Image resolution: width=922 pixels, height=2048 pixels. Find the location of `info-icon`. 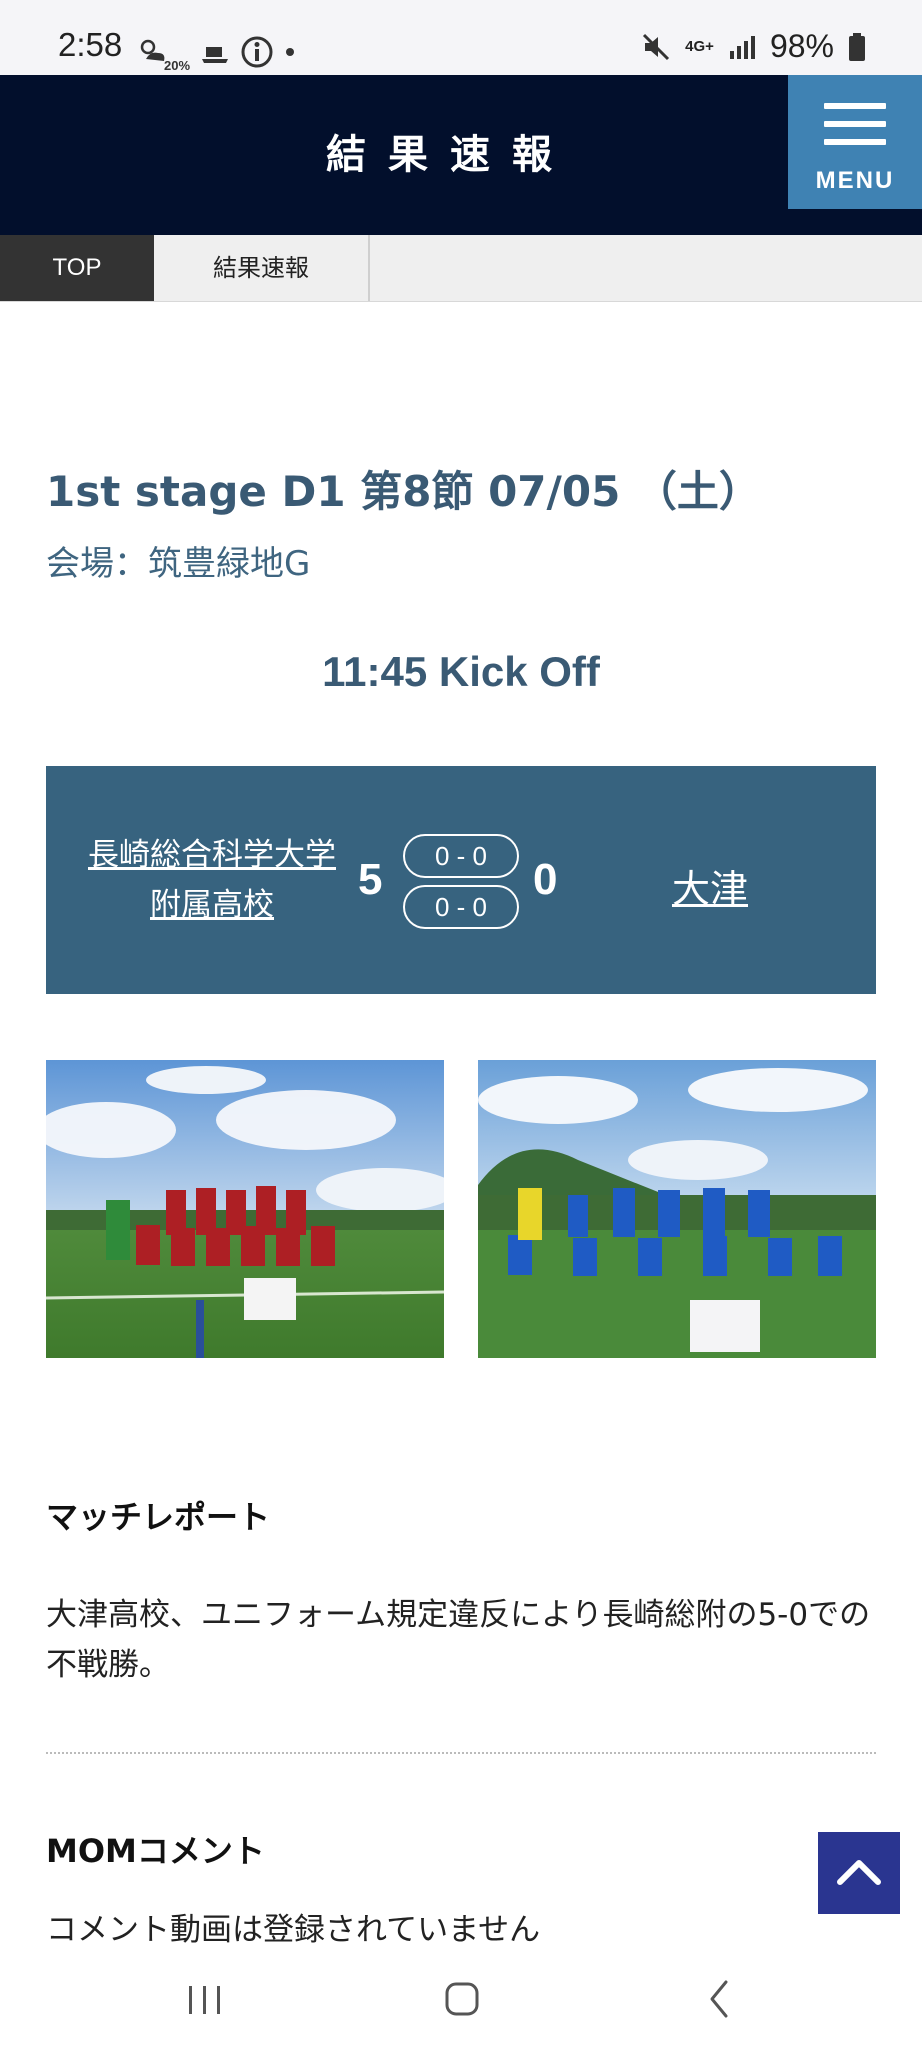

info-icon is located at coordinates (257, 51).